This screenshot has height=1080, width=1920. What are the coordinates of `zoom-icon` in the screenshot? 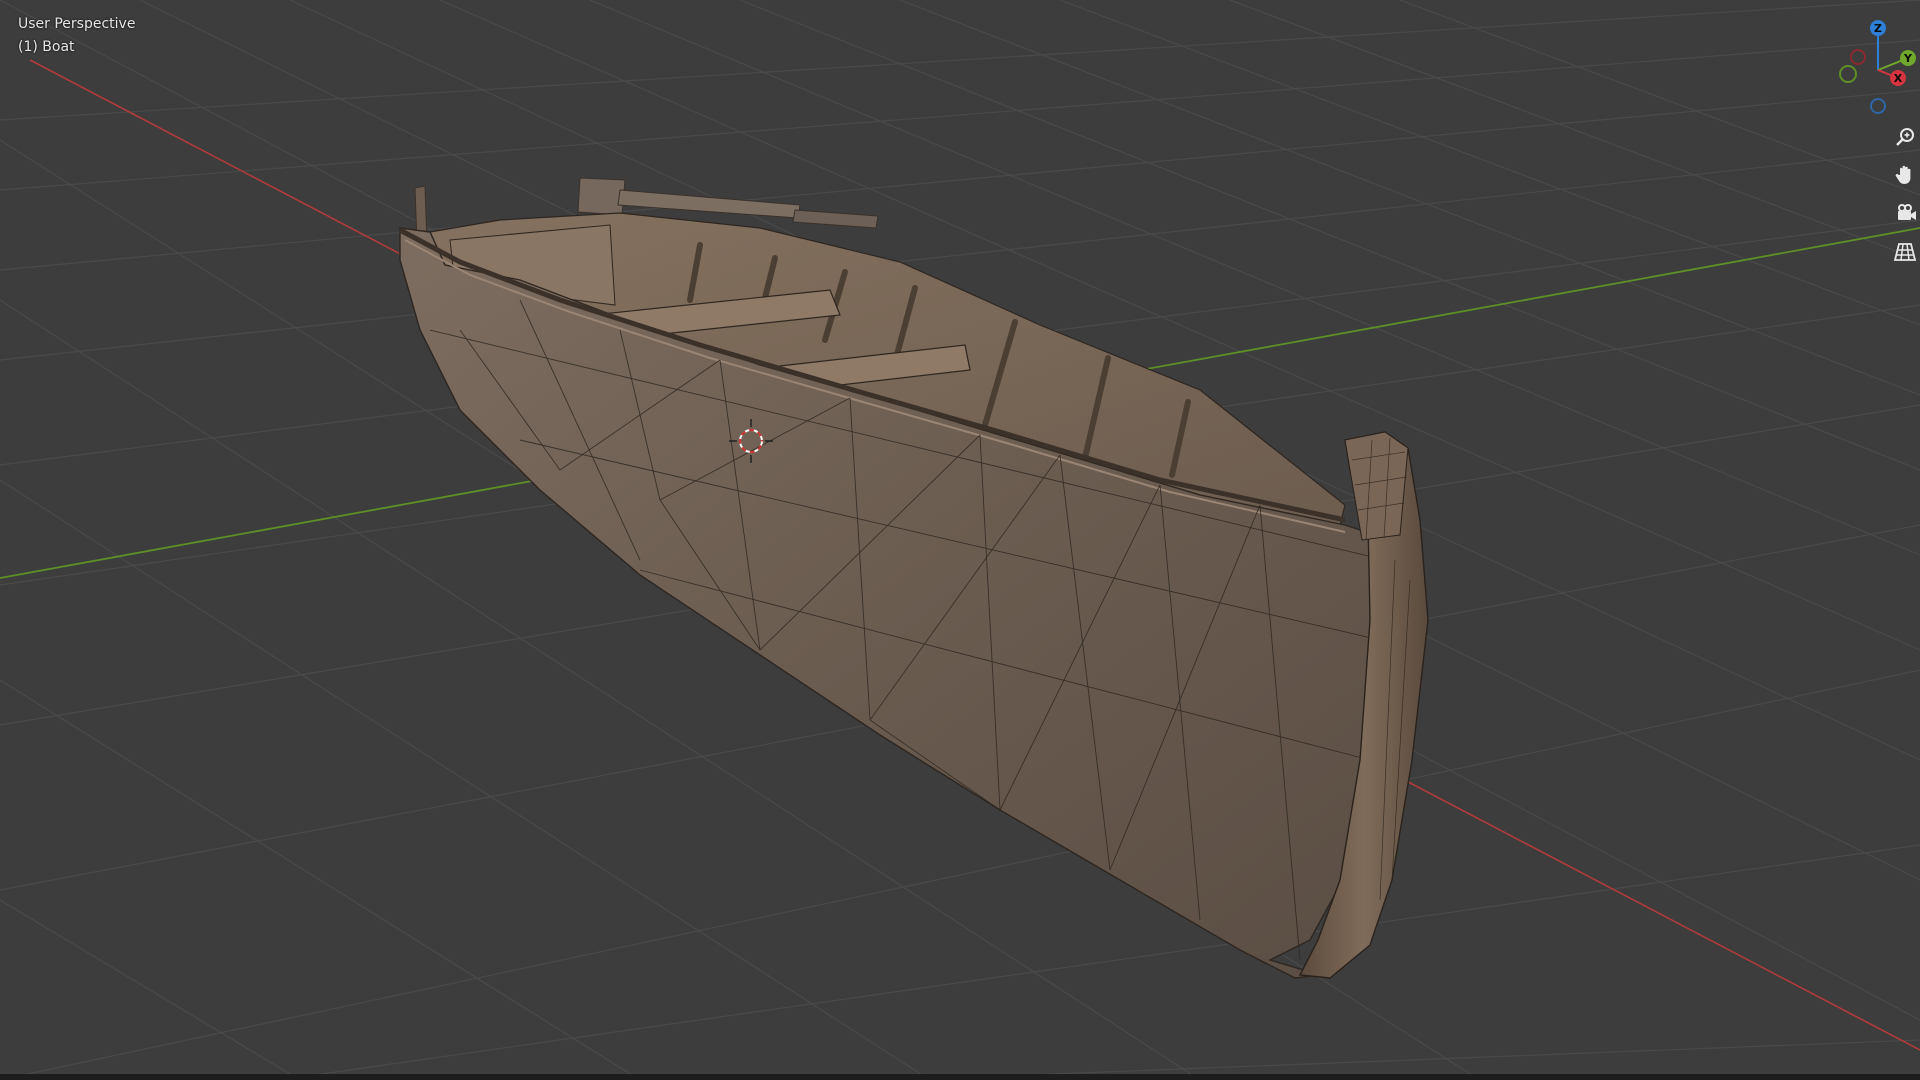 It's located at (1905, 137).